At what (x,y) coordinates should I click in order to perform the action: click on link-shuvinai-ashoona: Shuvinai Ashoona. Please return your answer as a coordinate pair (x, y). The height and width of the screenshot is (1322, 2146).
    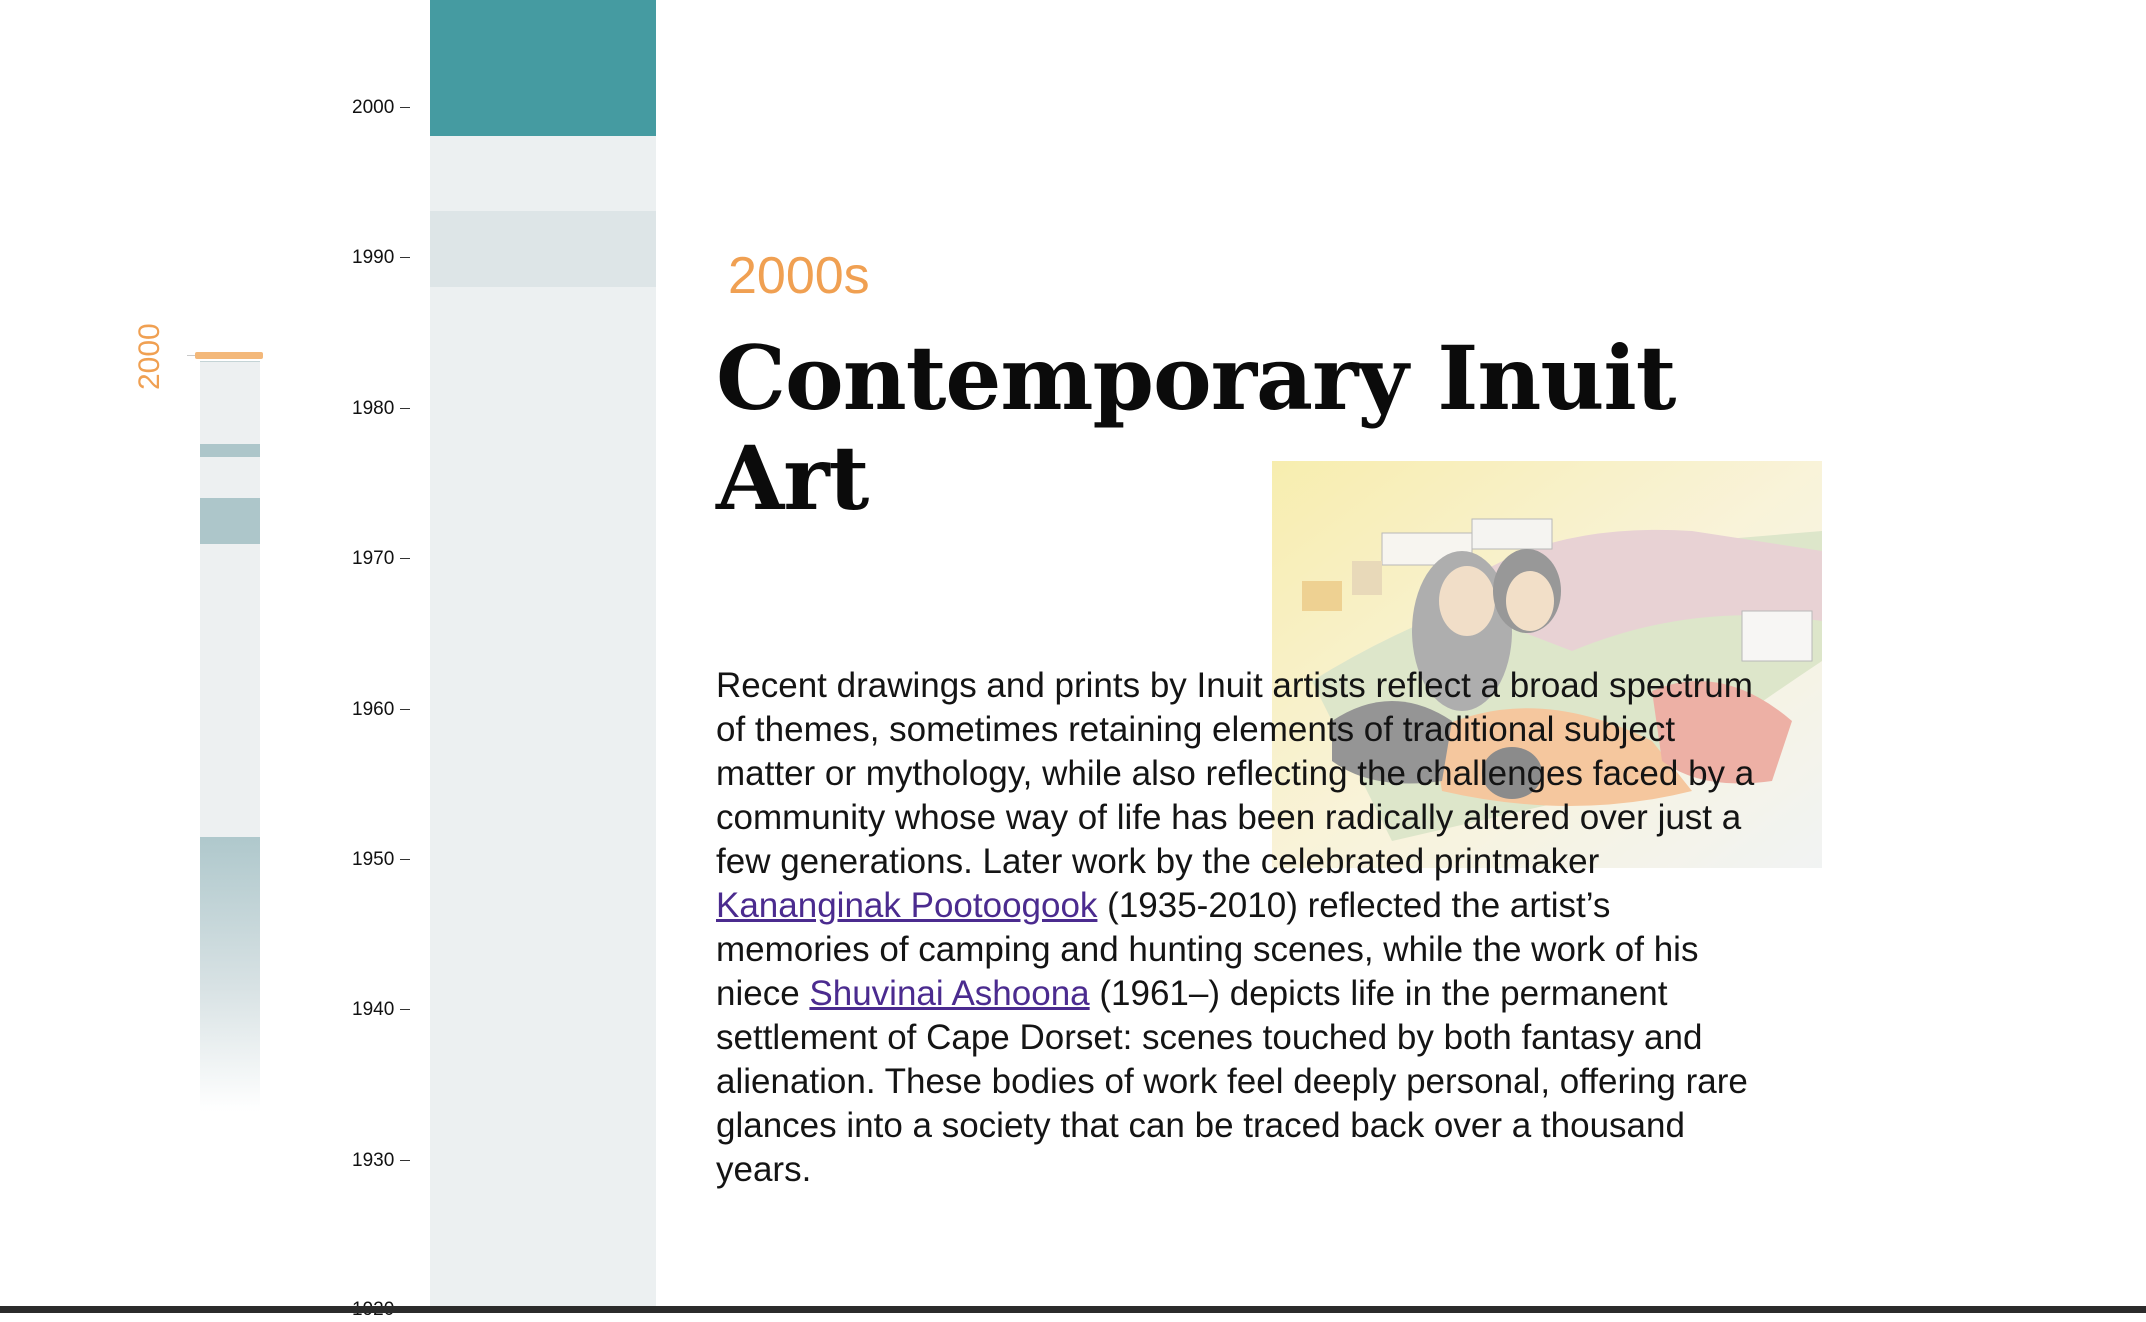
    Looking at the image, I should click on (949, 993).